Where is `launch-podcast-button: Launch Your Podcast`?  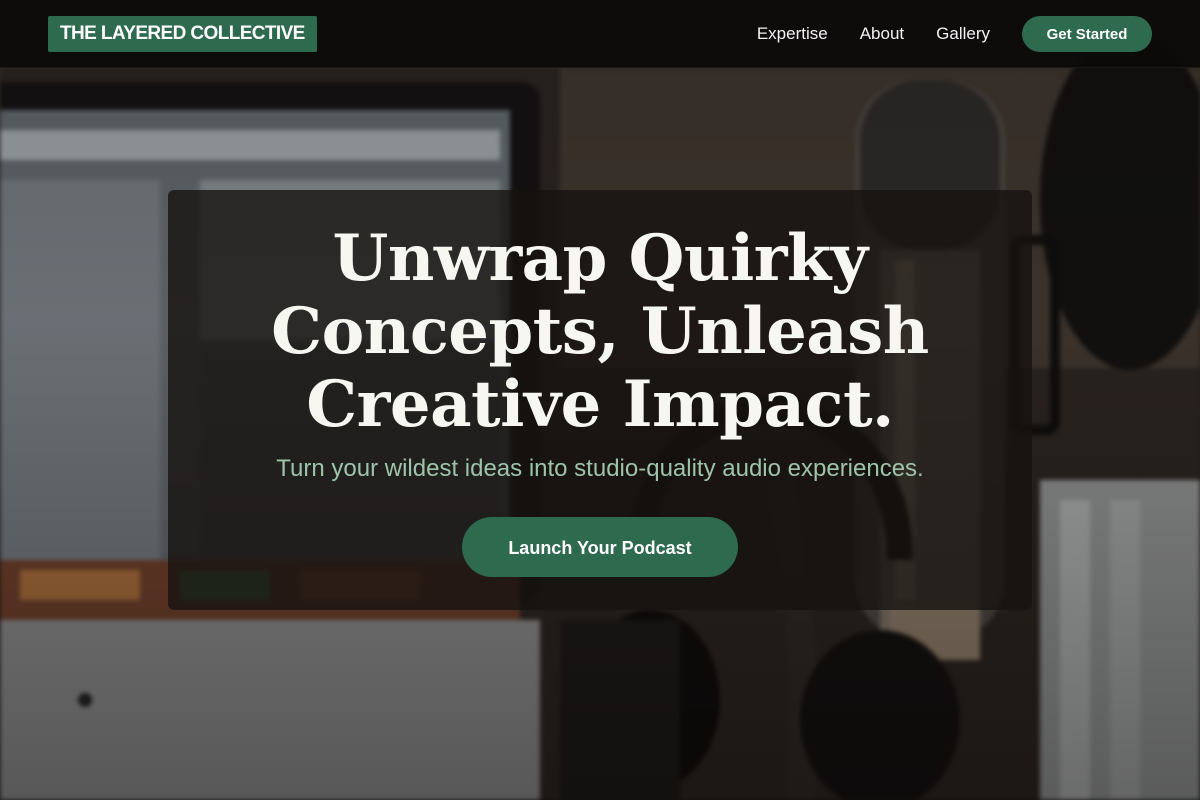
launch-podcast-button: Launch Your Podcast is located at coordinates (600, 547).